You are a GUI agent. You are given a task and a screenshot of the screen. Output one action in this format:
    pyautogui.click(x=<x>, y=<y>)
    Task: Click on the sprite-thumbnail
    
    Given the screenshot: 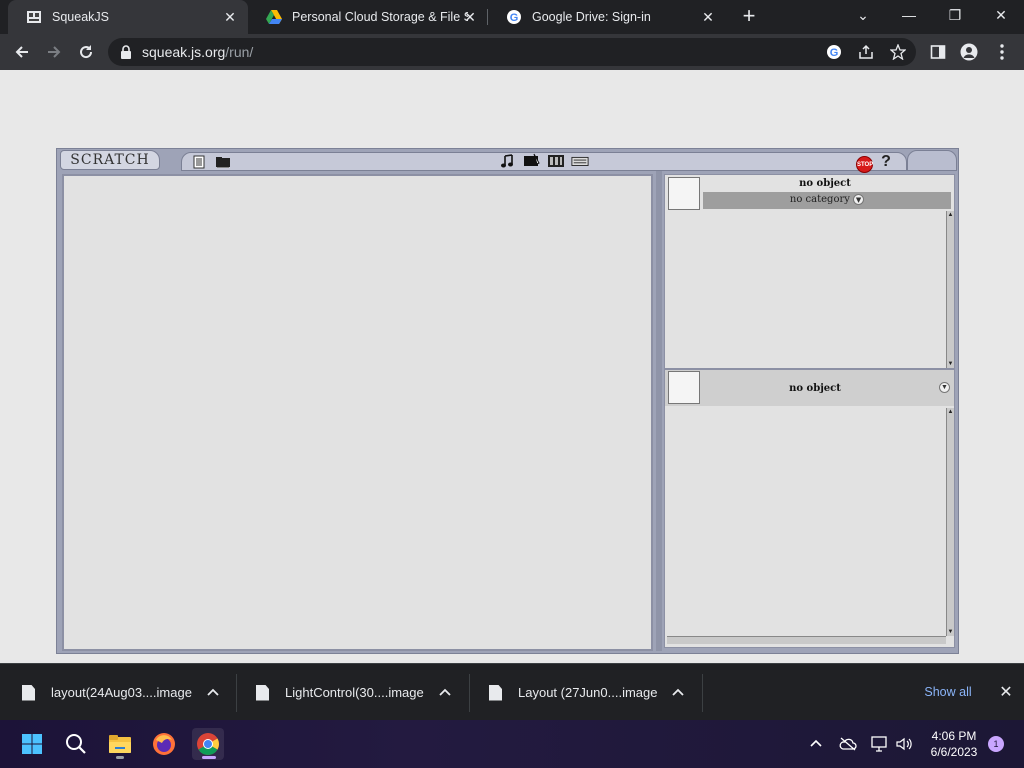 What is the action you would take?
    pyautogui.click(x=684, y=193)
    